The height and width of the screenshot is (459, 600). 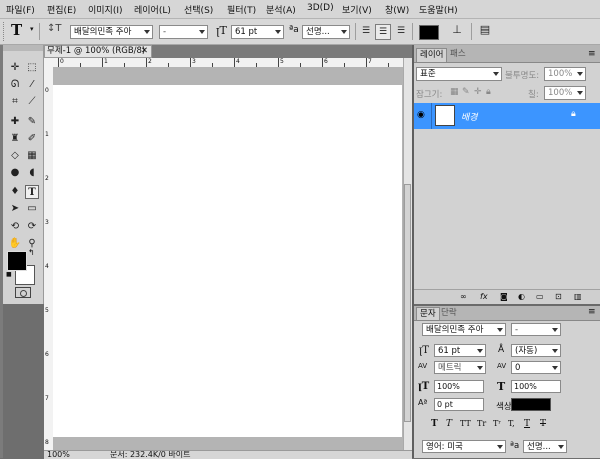 What do you see at coordinates (183, 32) in the screenshot?
I see `font-style-select: -` at bounding box center [183, 32].